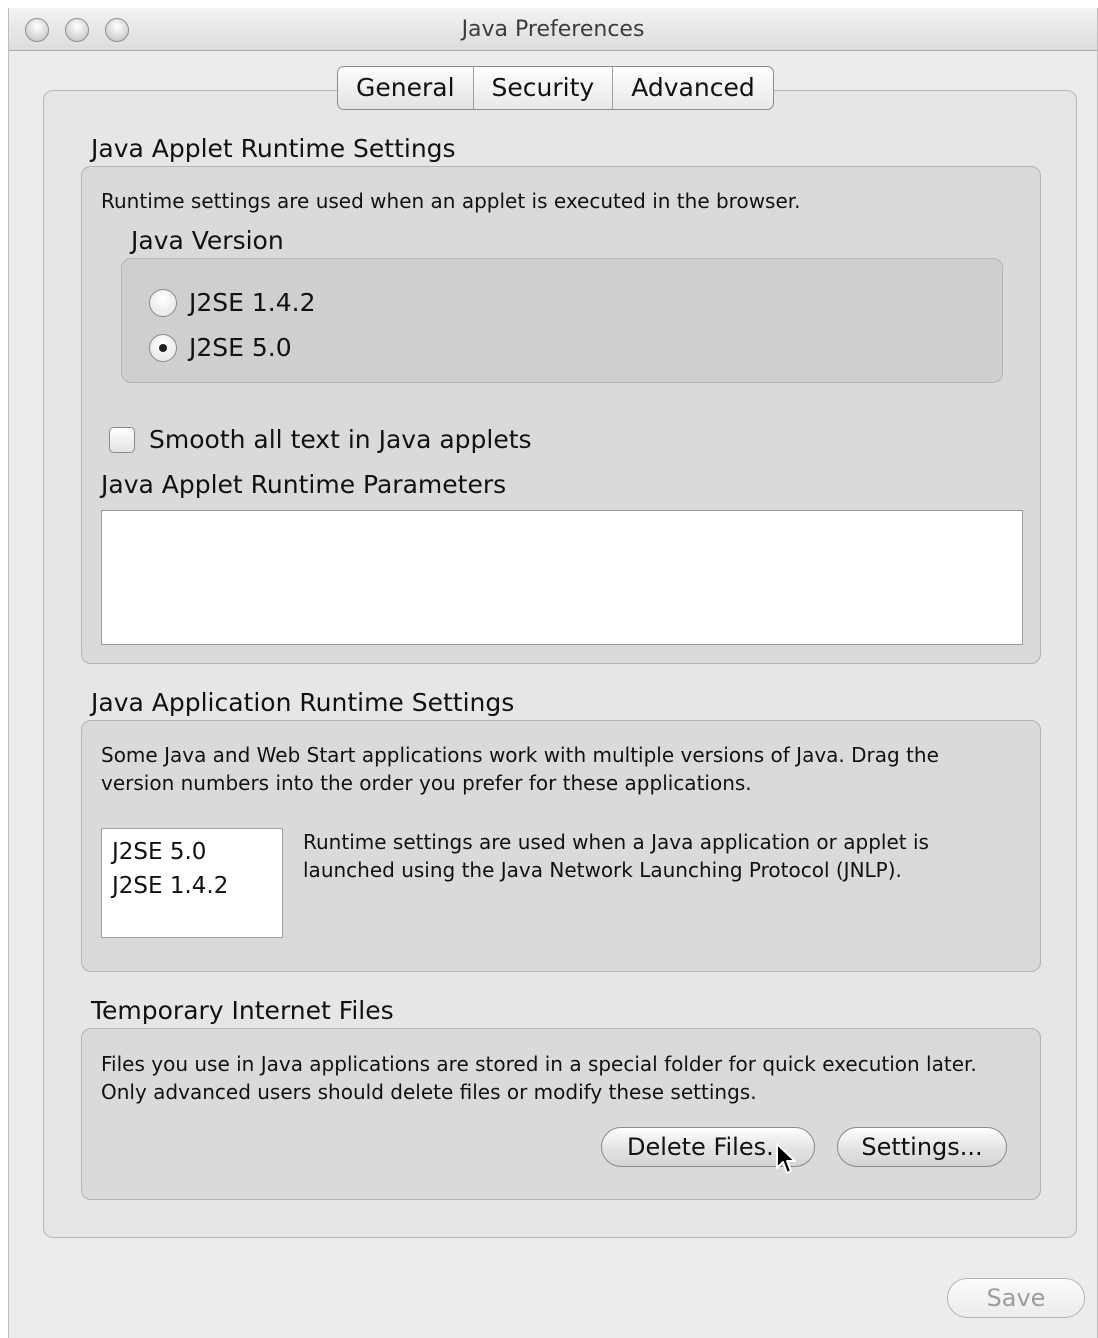 This screenshot has height=1338, width=1098. I want to click on smooth-text-checkbox, so click(122, 439).